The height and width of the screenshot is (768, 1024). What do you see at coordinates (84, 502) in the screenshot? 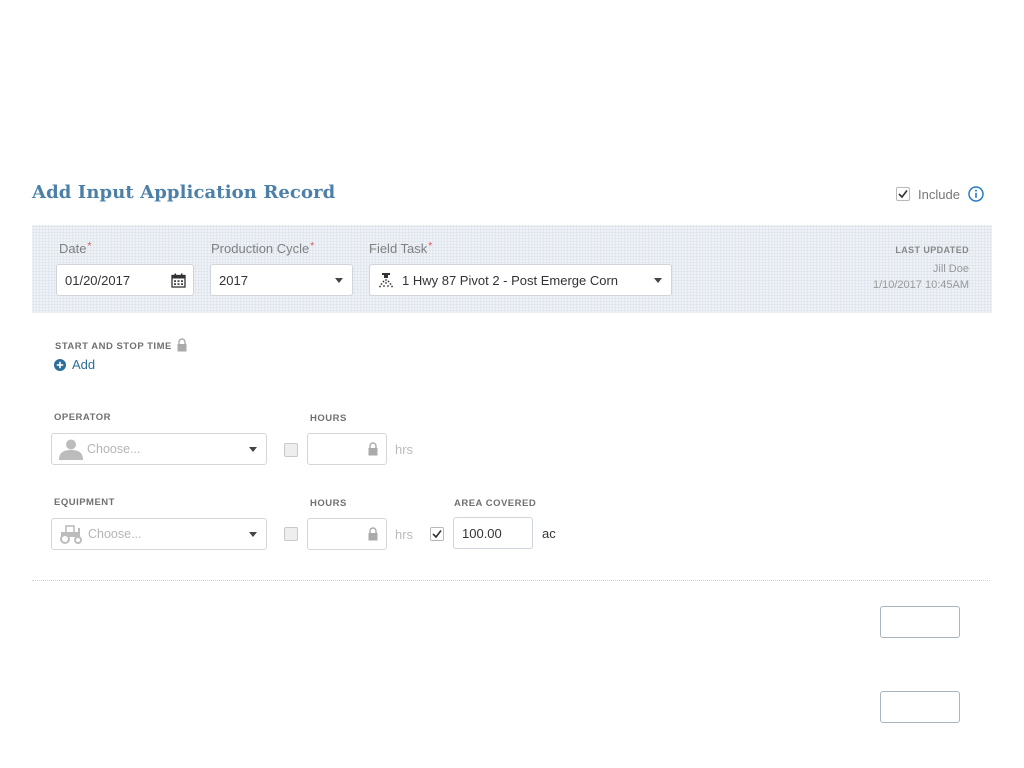
I see `equipment-label: EQUIPMENT` at bounding box center [84, 502].